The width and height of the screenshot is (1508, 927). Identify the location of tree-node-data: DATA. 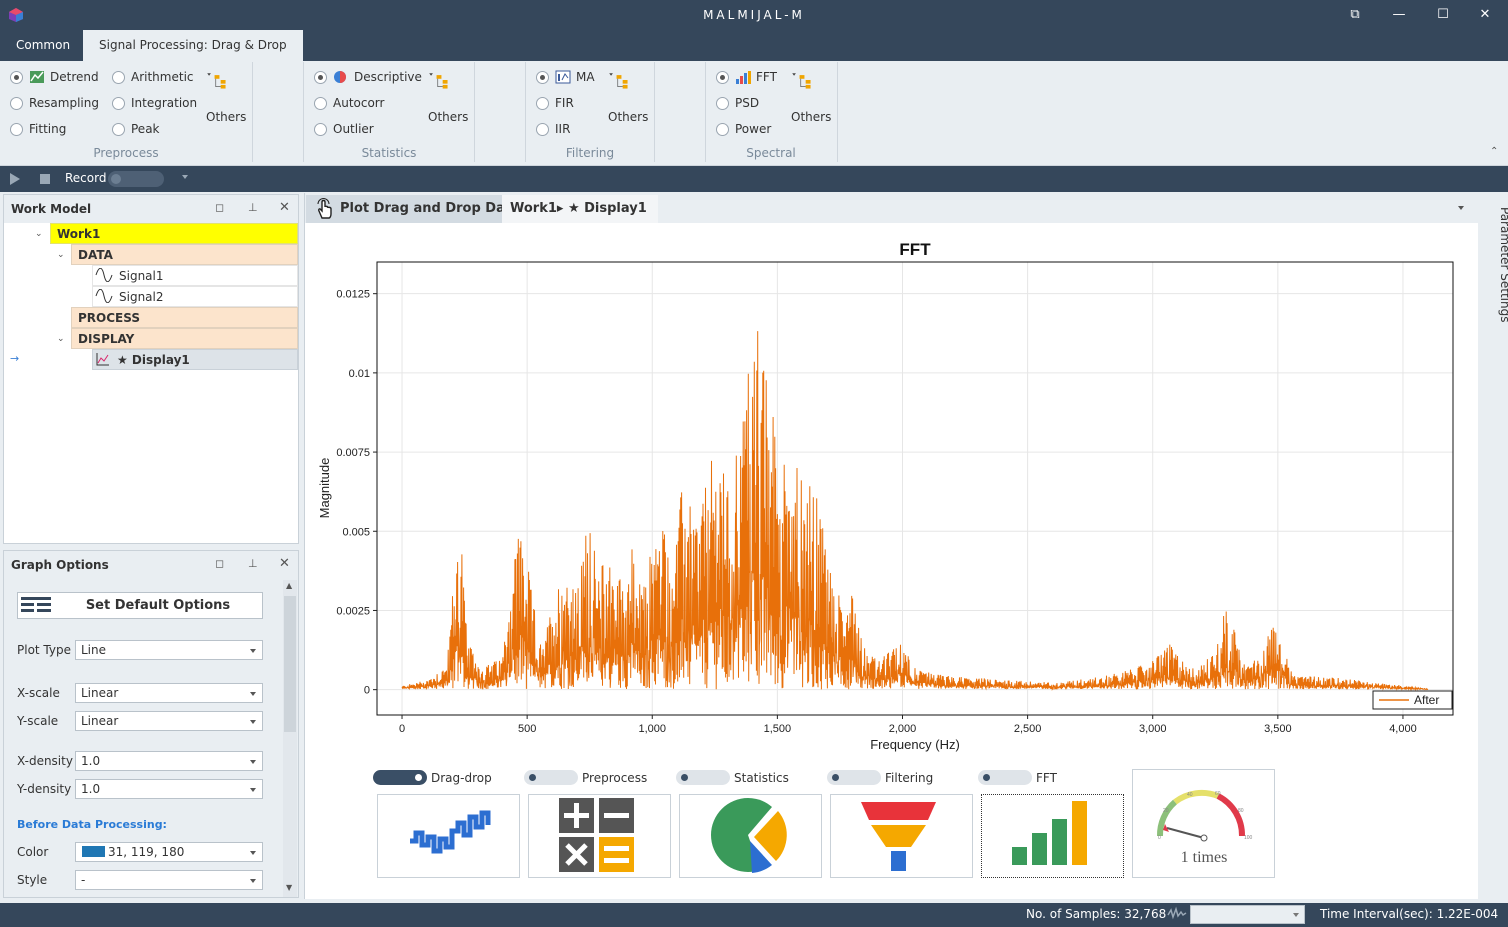
(184, 254).